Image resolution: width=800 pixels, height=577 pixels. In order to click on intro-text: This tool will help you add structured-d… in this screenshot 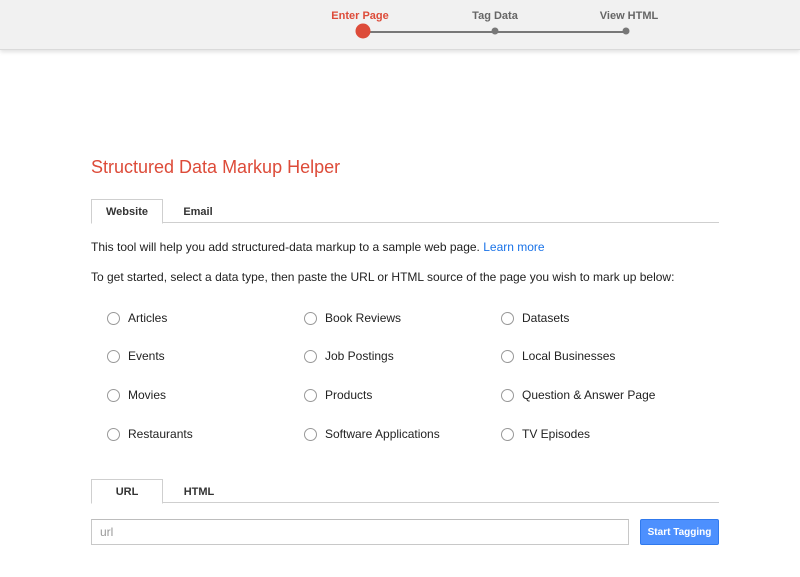, I will do `click(318, 247)`.